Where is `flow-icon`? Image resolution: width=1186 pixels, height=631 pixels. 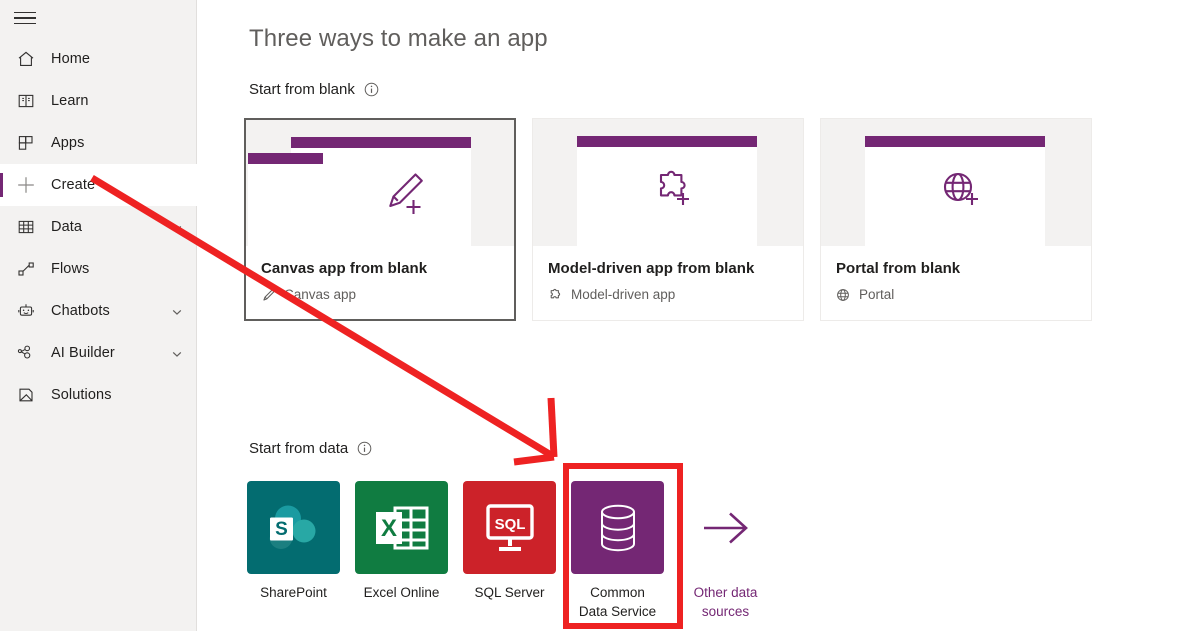
flow-icon is located at coordinates (26, 269).